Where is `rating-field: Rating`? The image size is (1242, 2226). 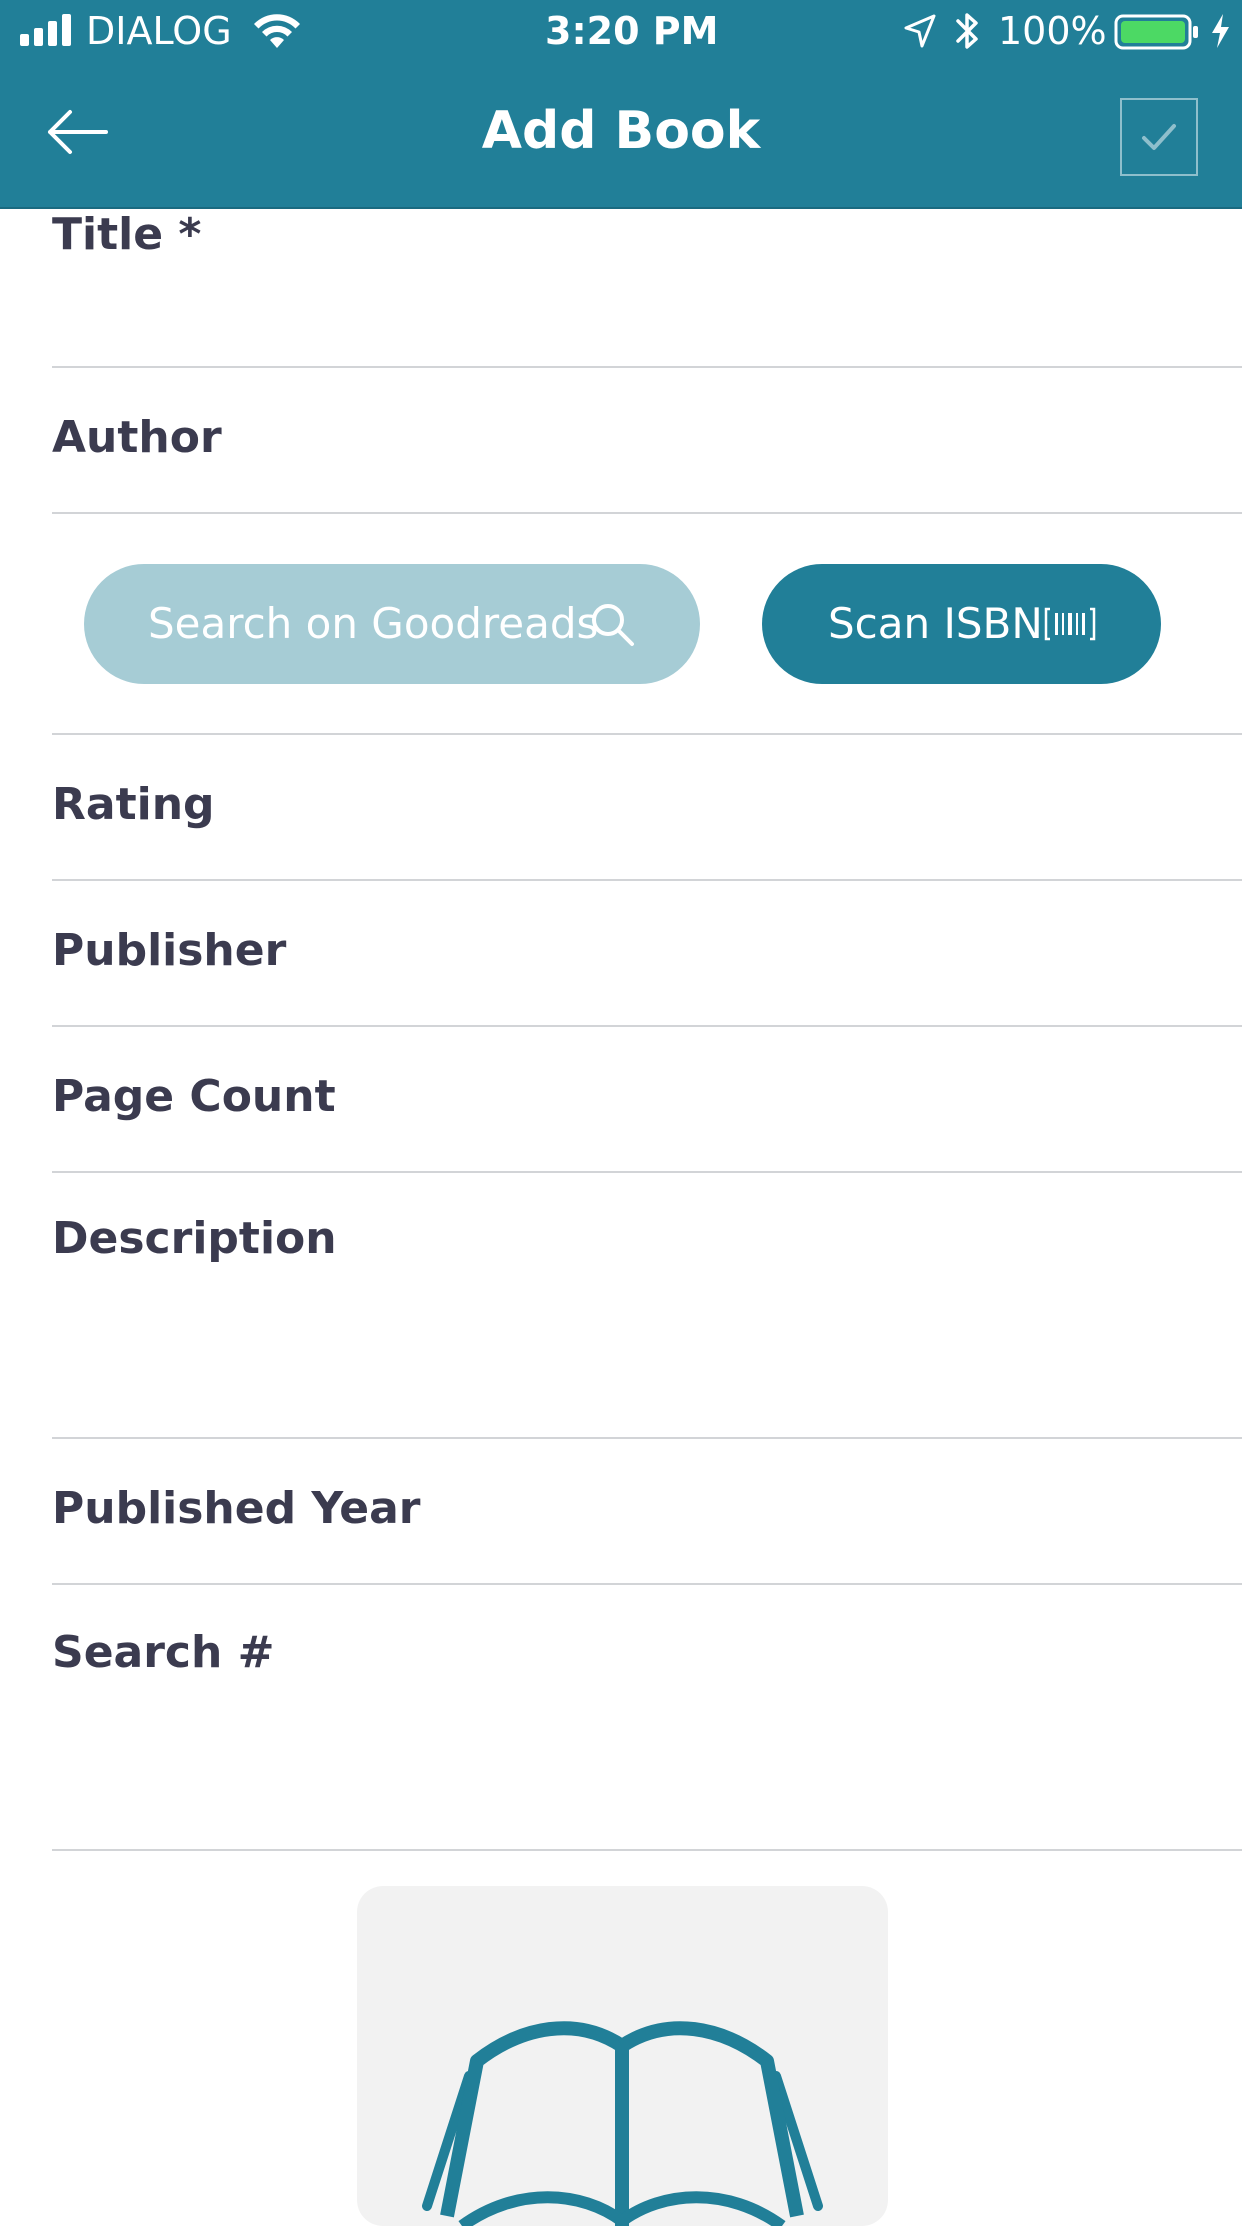
rating-field: Rating is located at coordinates (647, 808).